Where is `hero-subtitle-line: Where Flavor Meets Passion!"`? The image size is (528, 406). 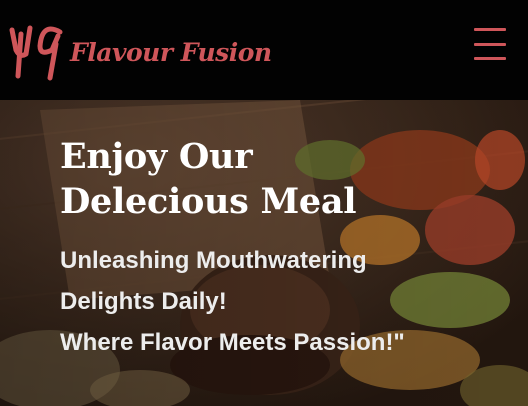
hero-subtitle-line: Where Flavor Meets Passion!" is located at coordinates (232, 342).